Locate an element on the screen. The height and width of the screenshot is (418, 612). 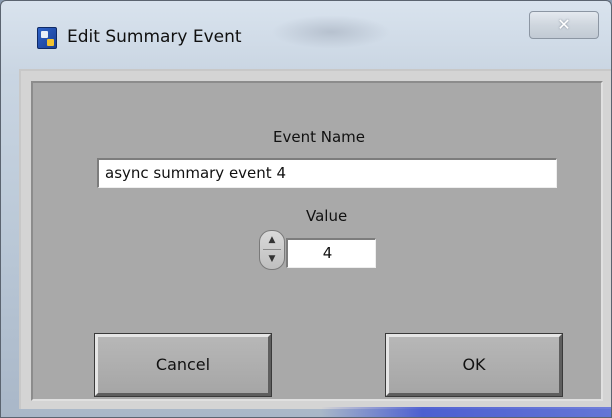
increment-icon: ▲ is located at coordinates (272, 240).